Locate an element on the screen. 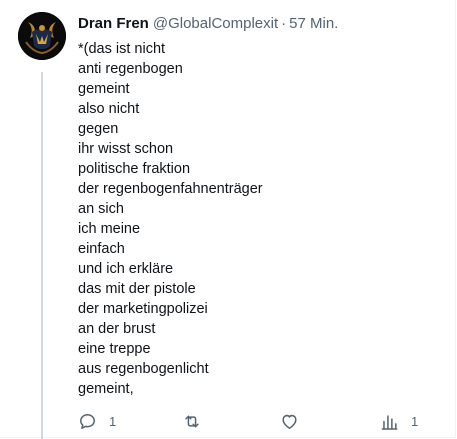 The height and width of the screenshot is (439, 457). post-text-line: der regenbogenfahnenträger is located at coordinates (170, 189).